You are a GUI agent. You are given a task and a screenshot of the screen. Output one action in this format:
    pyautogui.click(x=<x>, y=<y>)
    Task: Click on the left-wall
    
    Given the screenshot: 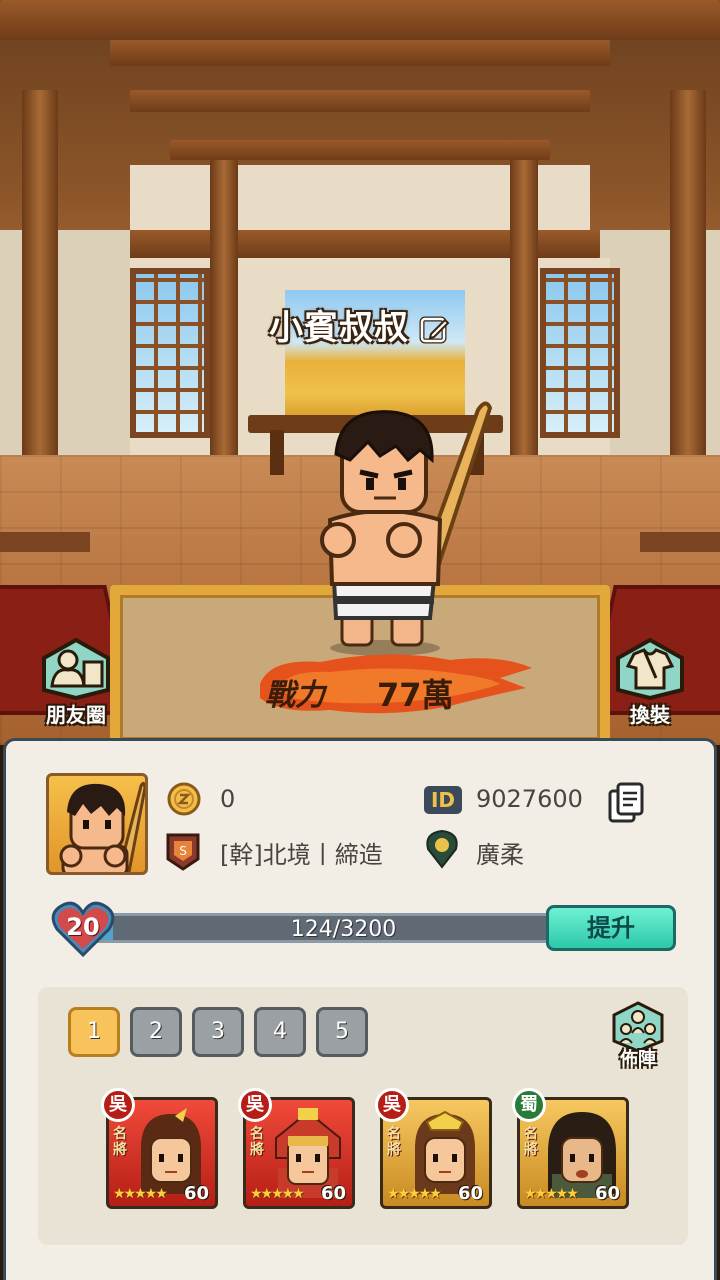 What is the action you would take?
    pyautogui.click(x=65, y=355)
    